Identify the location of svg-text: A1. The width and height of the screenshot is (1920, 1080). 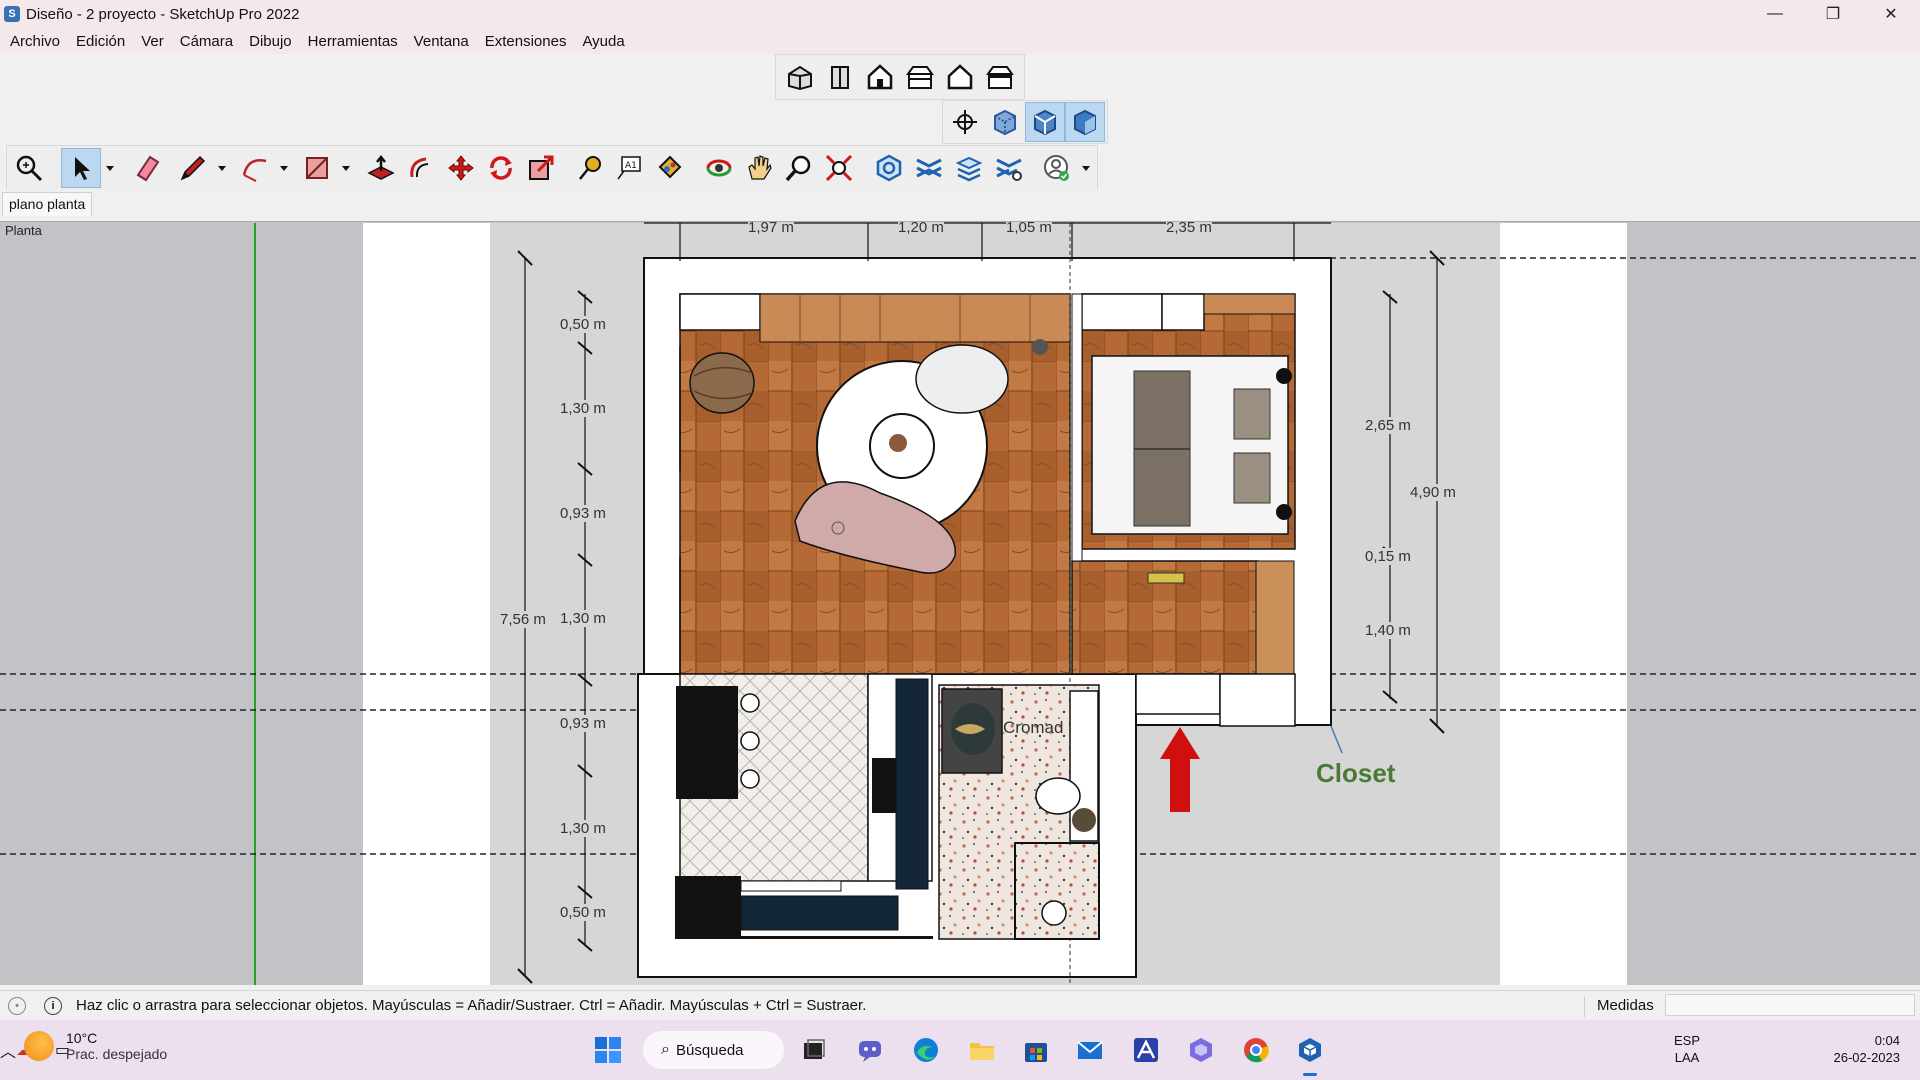
(631, 166).